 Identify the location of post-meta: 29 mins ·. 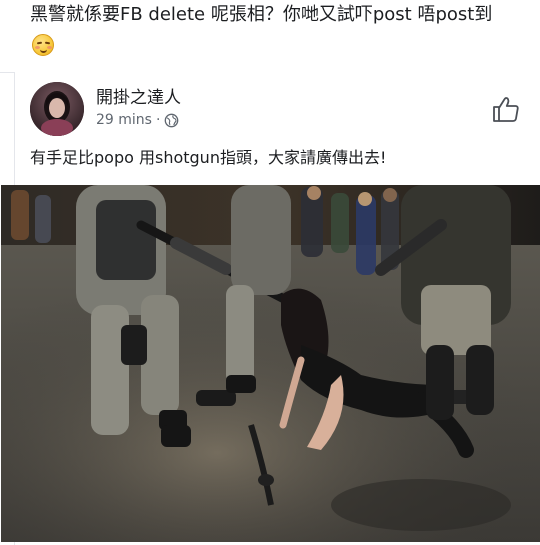
(137, 120).